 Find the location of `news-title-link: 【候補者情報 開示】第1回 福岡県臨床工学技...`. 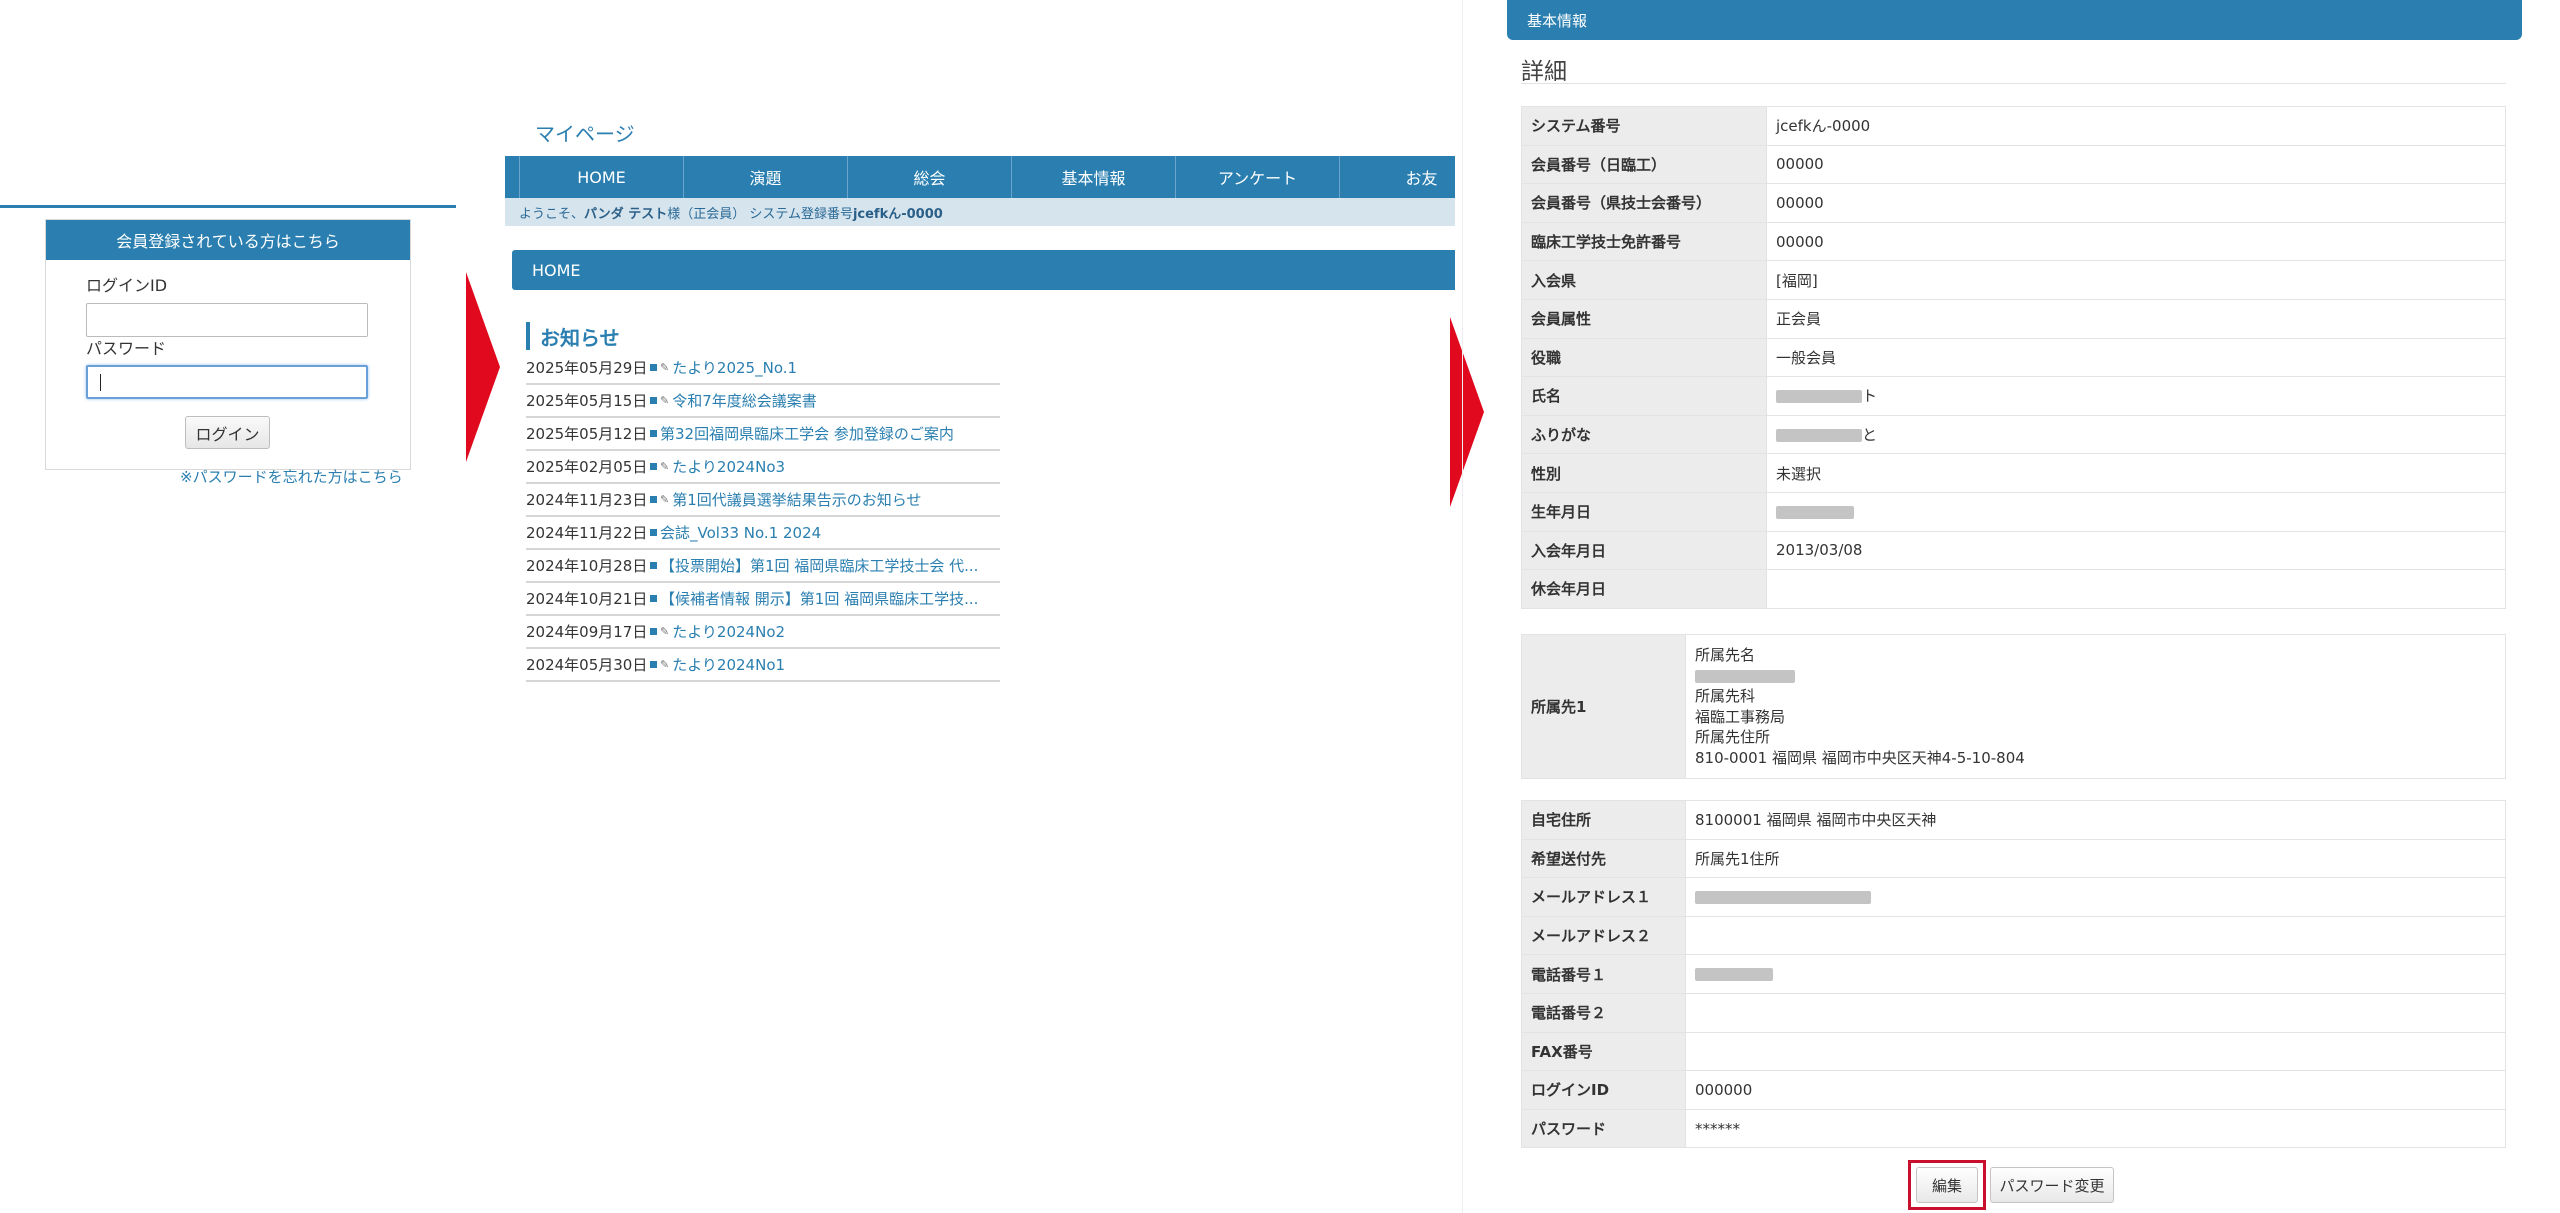

news-title-link: 【候補者情報 開示】第1回 福岡県臨床工学技... is located at coordinates (819, 598).